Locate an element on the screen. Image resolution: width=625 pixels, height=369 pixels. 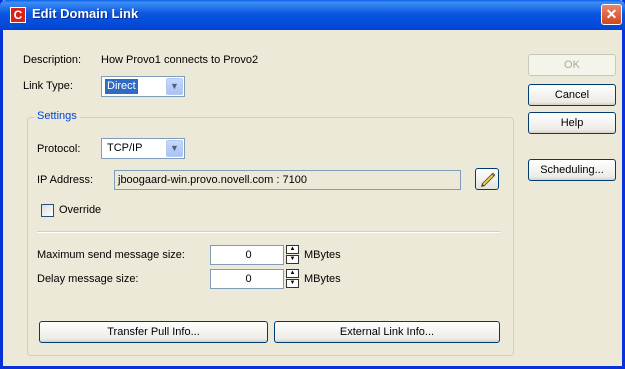
max-send-unit: MBytes is located at coordinates (322, 255).